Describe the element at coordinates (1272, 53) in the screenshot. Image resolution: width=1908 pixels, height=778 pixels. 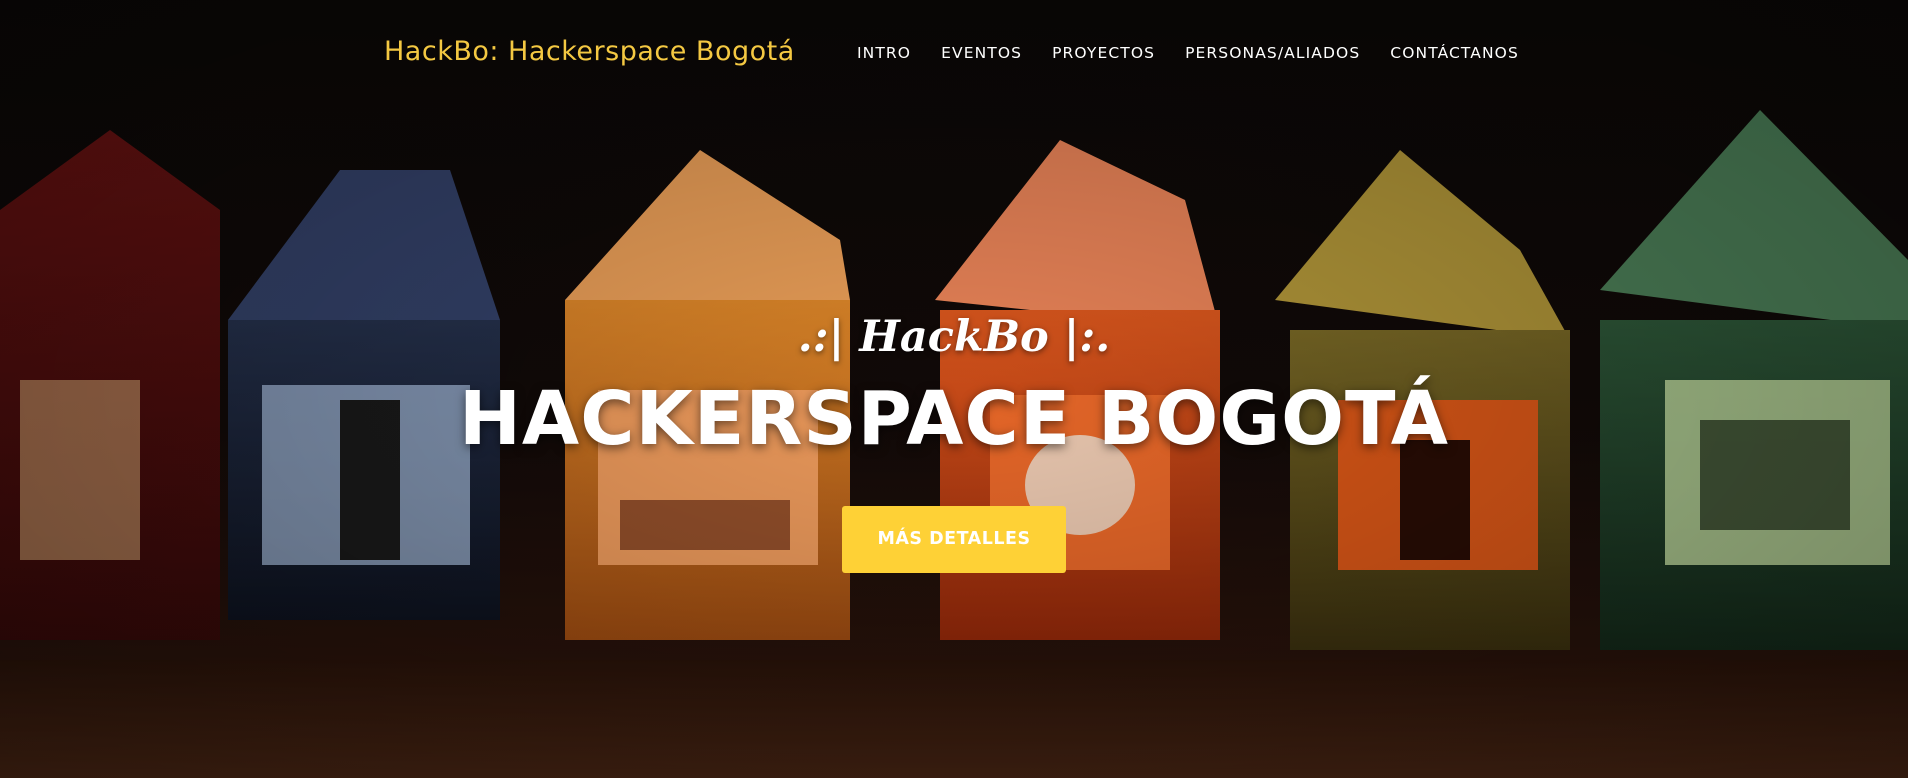
I see `nav-item-personas-aliados: PERSONAS/ALIADOS` at that location.